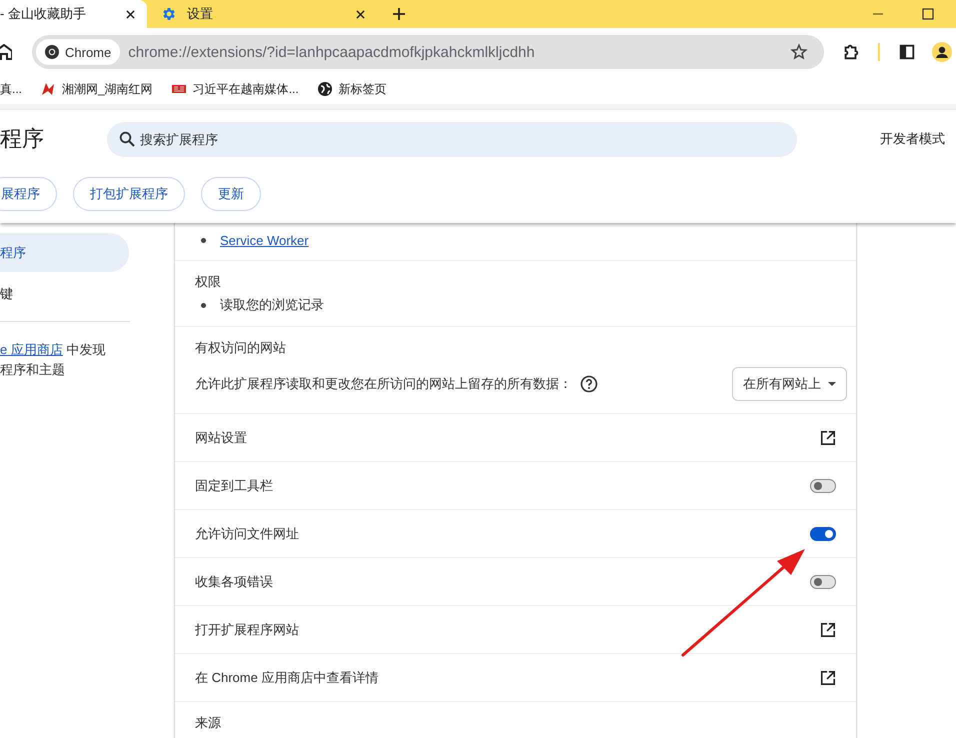 The image size is (956, 738). Describe the element at coordinates (28, 194) in the screenshot. I see `action-button: 展程序` at that location.